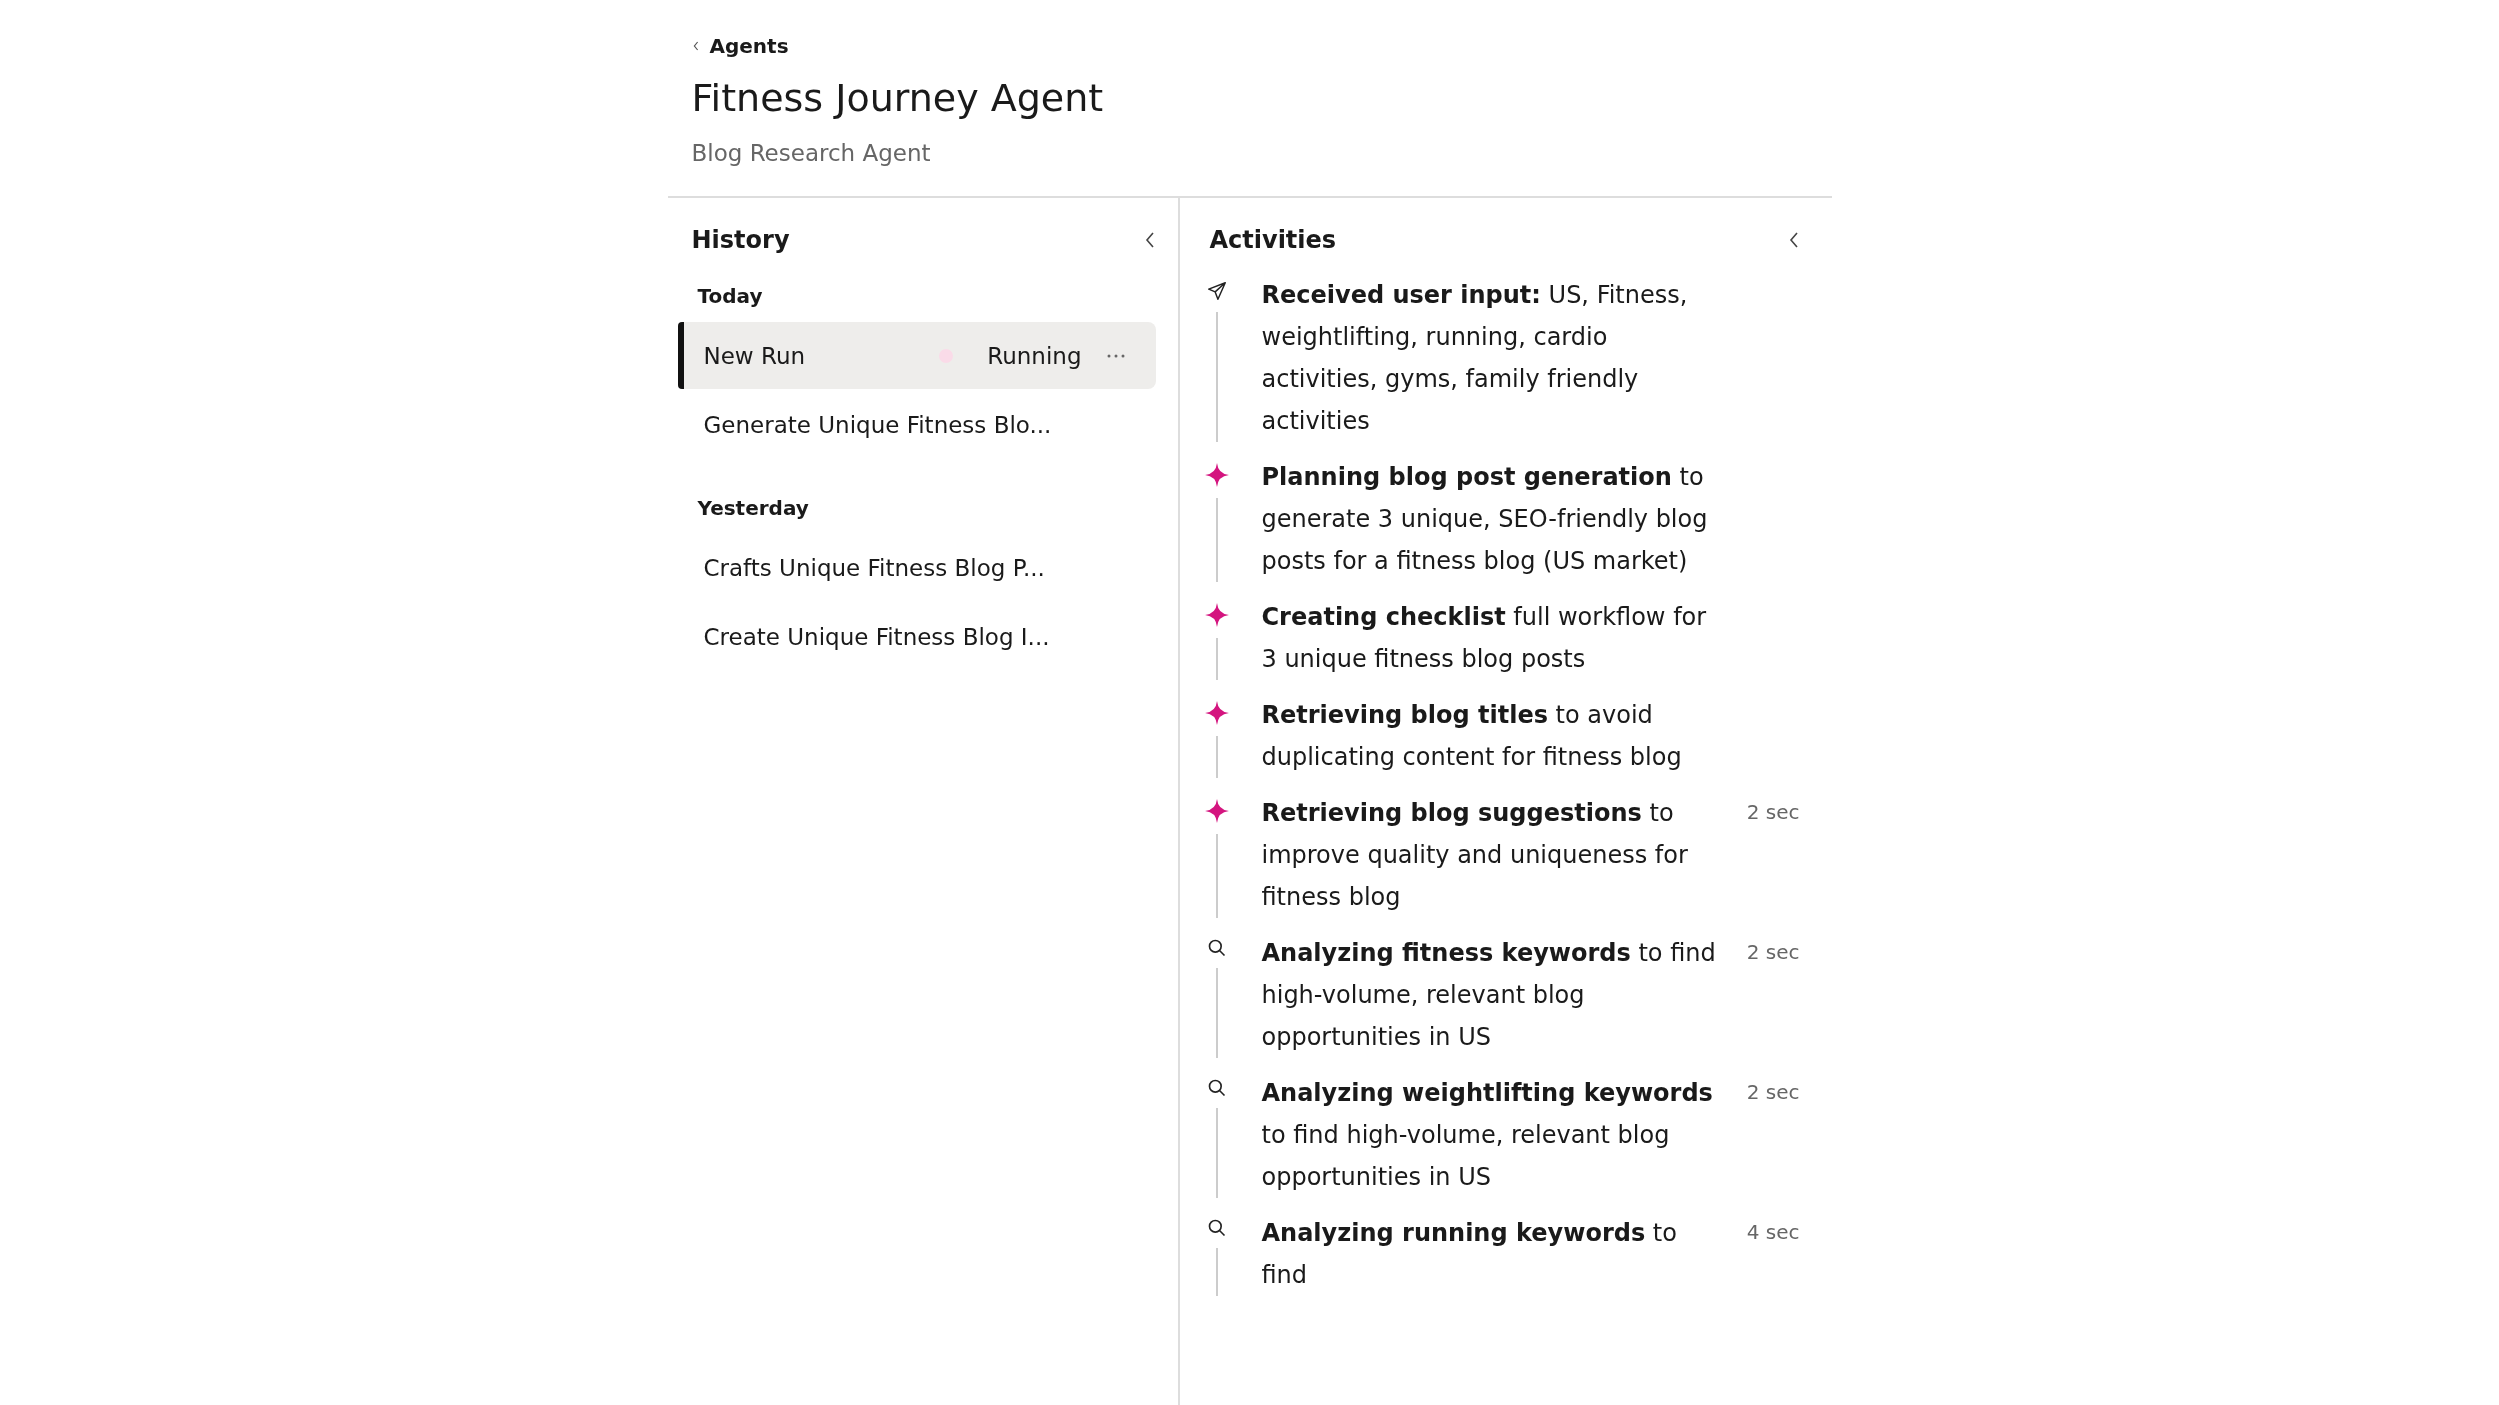 The image size is (2499, 1405). What do you see at coordinates (755, 355) in the screenshot?
I see `run-title: New Run` at bounding box center [755, 355].